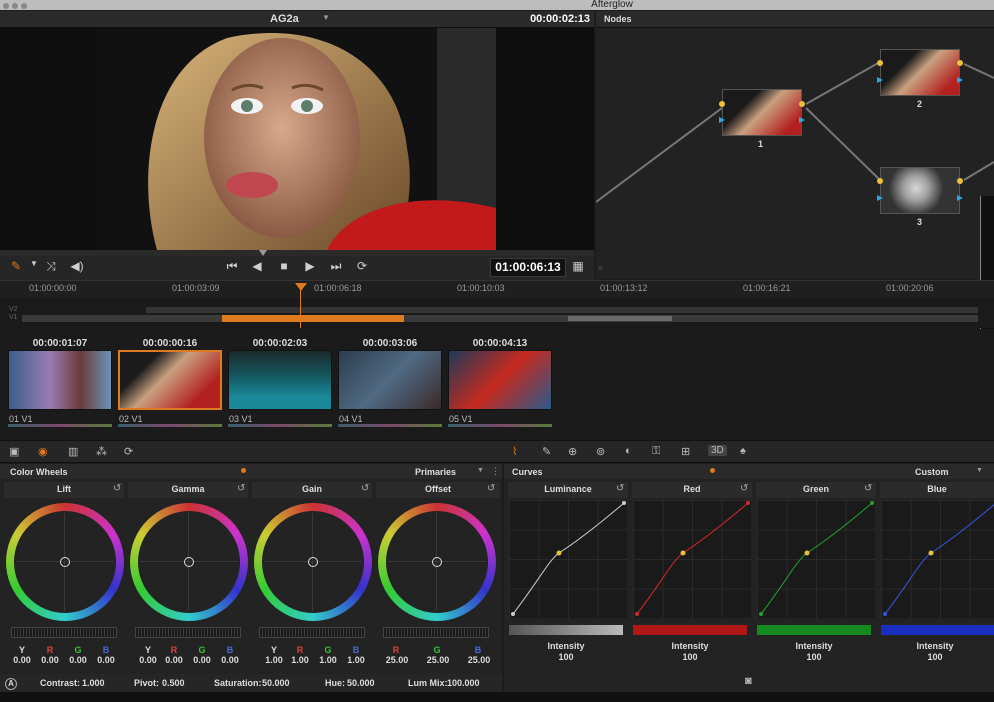  What do you see at coordinates (243, 470) in the screenshot?
I see `page-indicator-icon` at bounding box center [243, 470].